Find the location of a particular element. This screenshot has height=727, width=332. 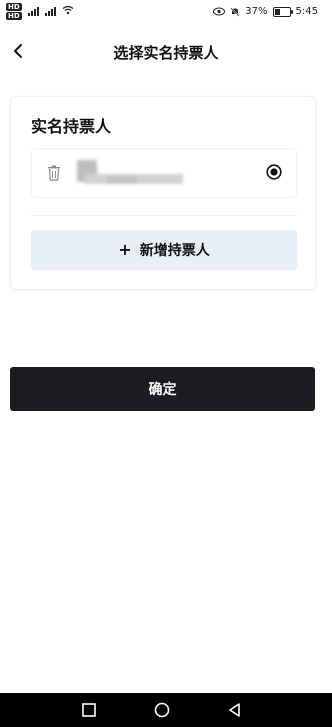

circle-icon is located at coordinates (162, 710).